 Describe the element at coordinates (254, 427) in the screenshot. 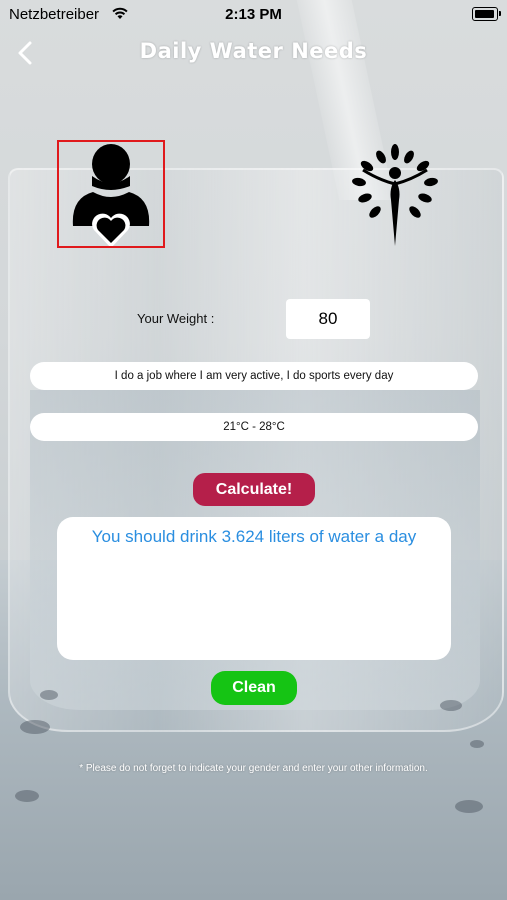

I see `temperature-select: 21°C - 28°C` at that location.